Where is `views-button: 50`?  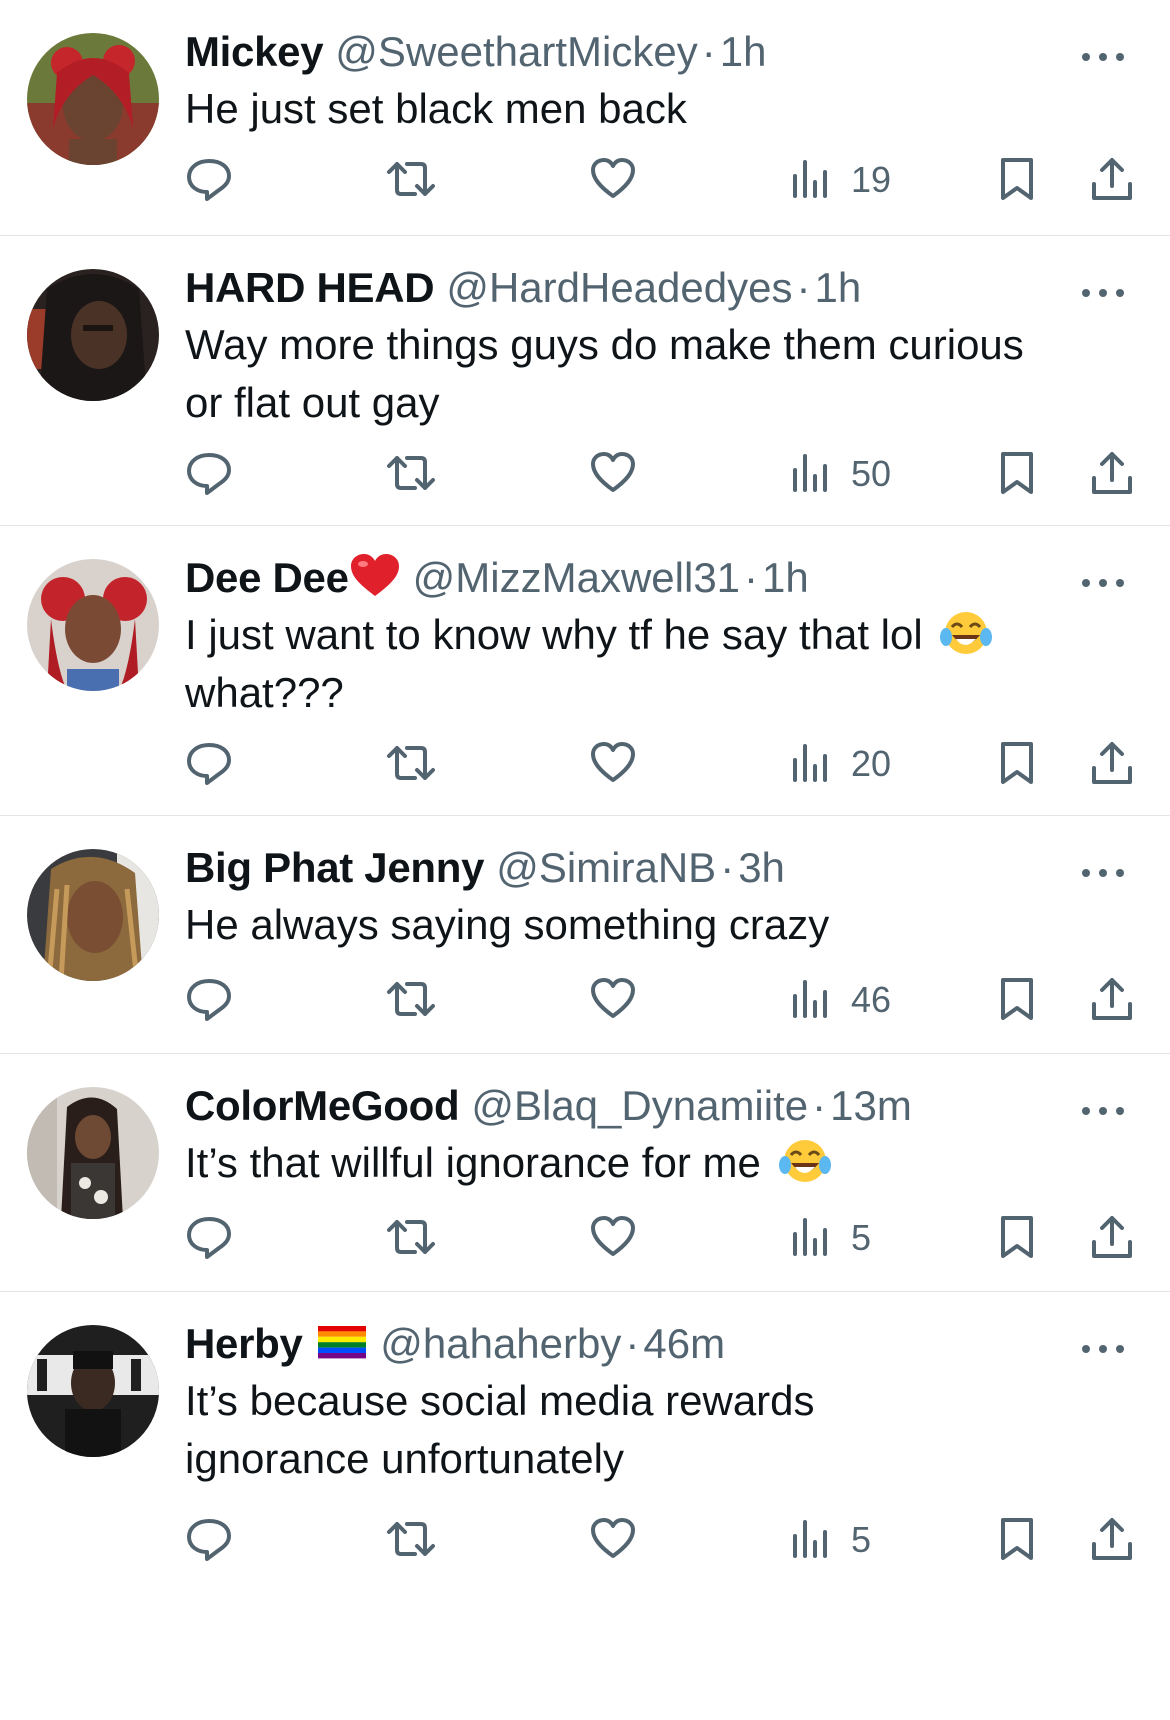
views-button: 50 is located at coordinates (841, 475).